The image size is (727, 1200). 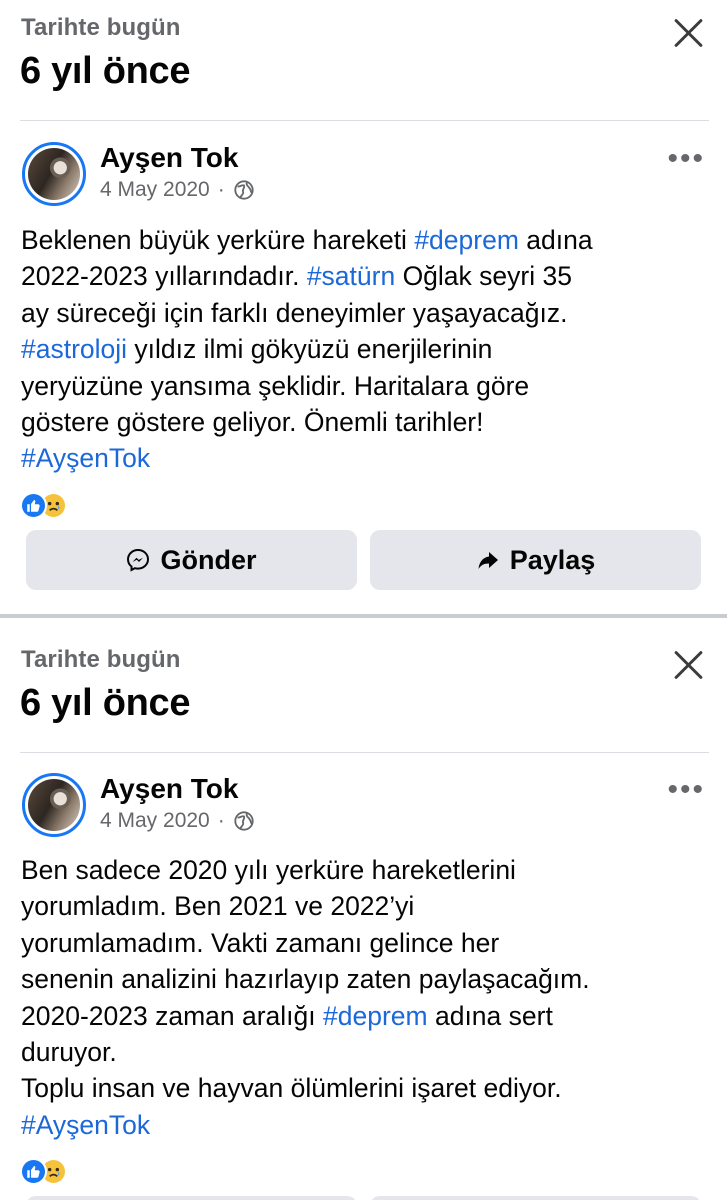 What do you see at coordinates (208, 559) in the screenshot?
I see `send-button-label: Gönder` at bounding box center [208, 559].